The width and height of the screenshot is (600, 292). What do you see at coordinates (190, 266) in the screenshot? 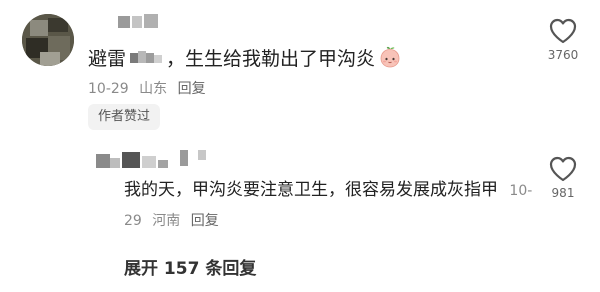
I see `expand-replies-button: 展开 157 条回复` at bounding box center [190, 266].